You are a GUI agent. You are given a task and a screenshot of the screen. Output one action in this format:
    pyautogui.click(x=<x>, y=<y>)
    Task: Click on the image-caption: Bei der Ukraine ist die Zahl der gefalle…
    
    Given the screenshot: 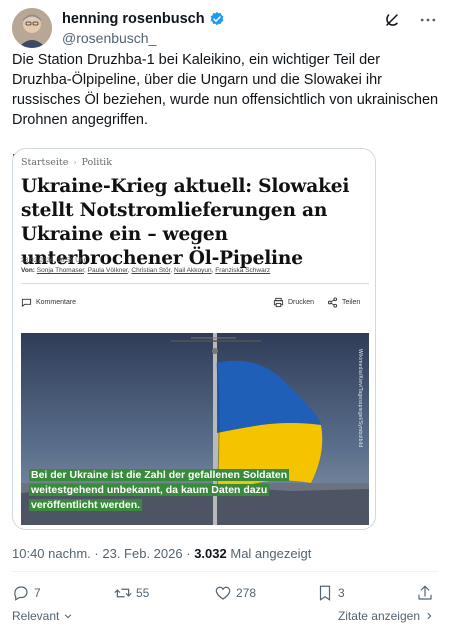 What is the action you would take?
    pyautogui.click(x=179, y=490)
    